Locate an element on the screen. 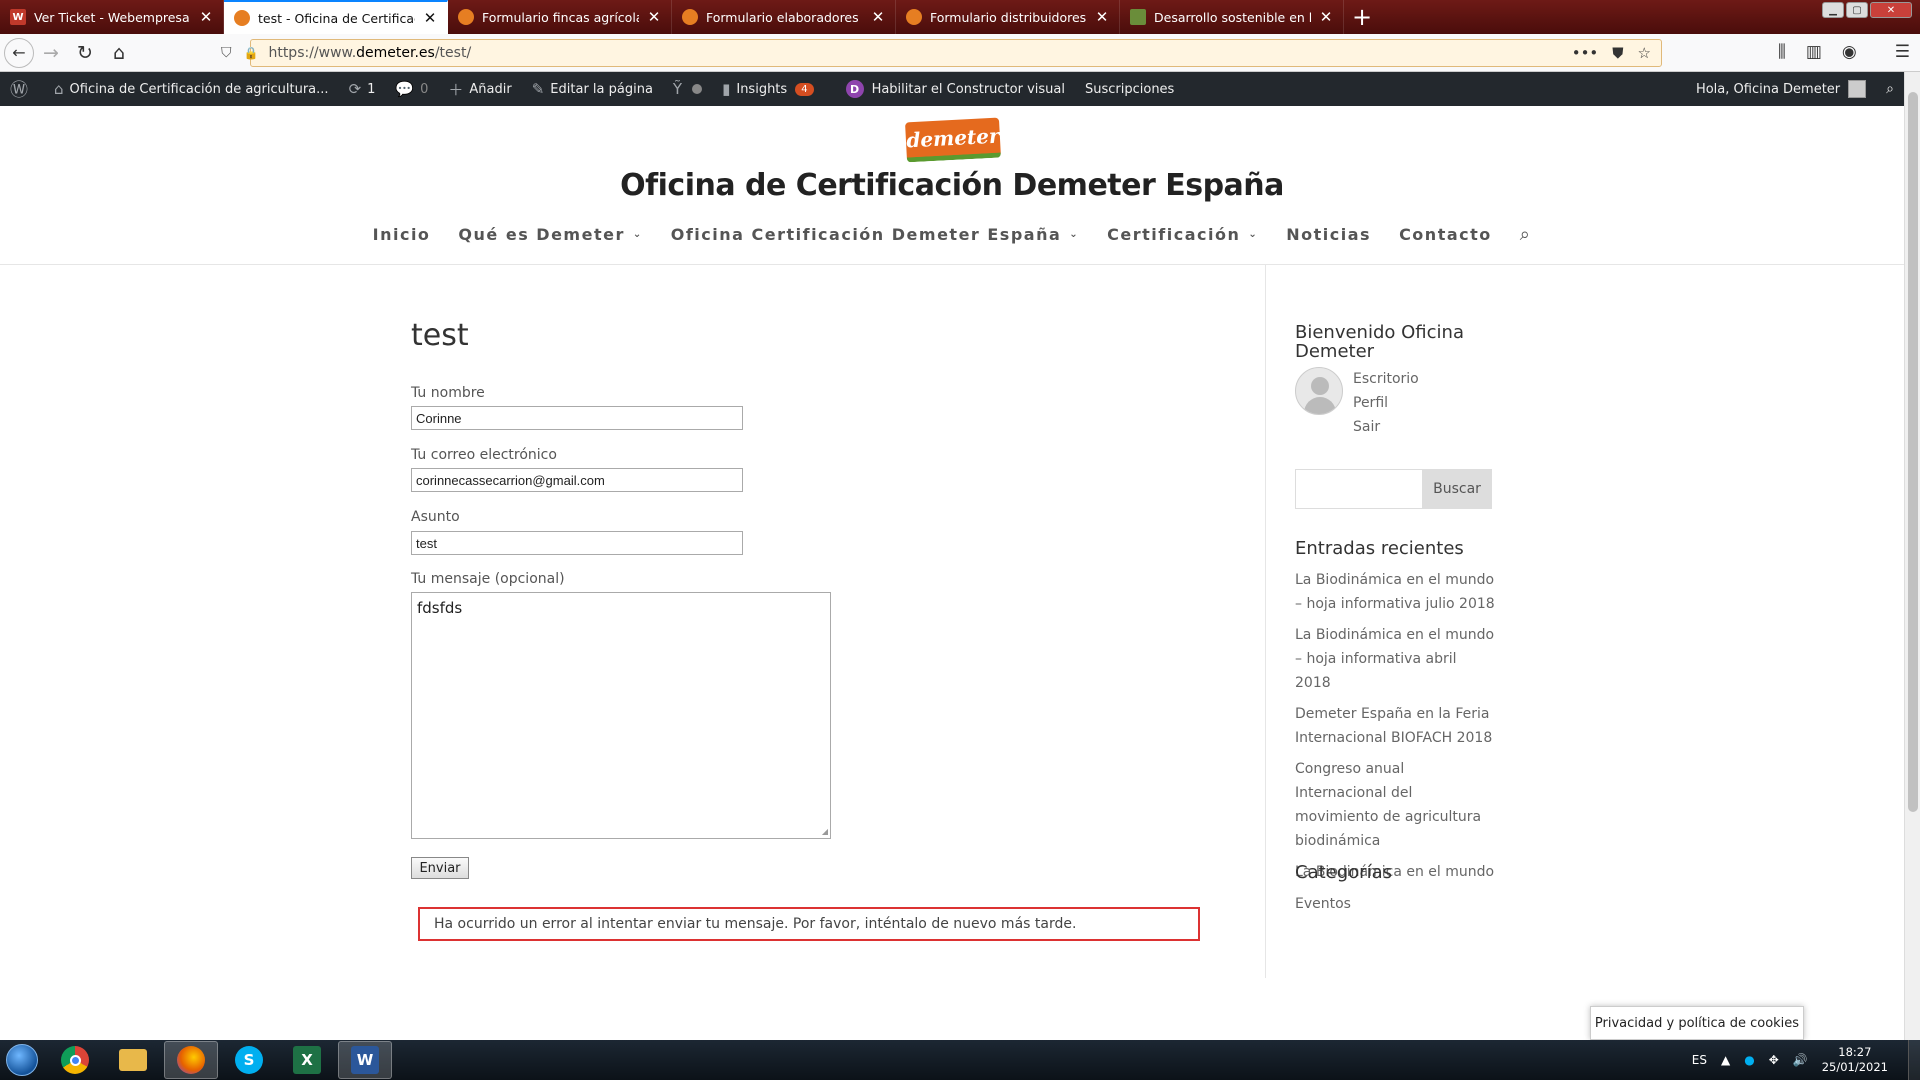  window-controls: ▁ ▢ ✕ is located at coordinates (1866, 10).